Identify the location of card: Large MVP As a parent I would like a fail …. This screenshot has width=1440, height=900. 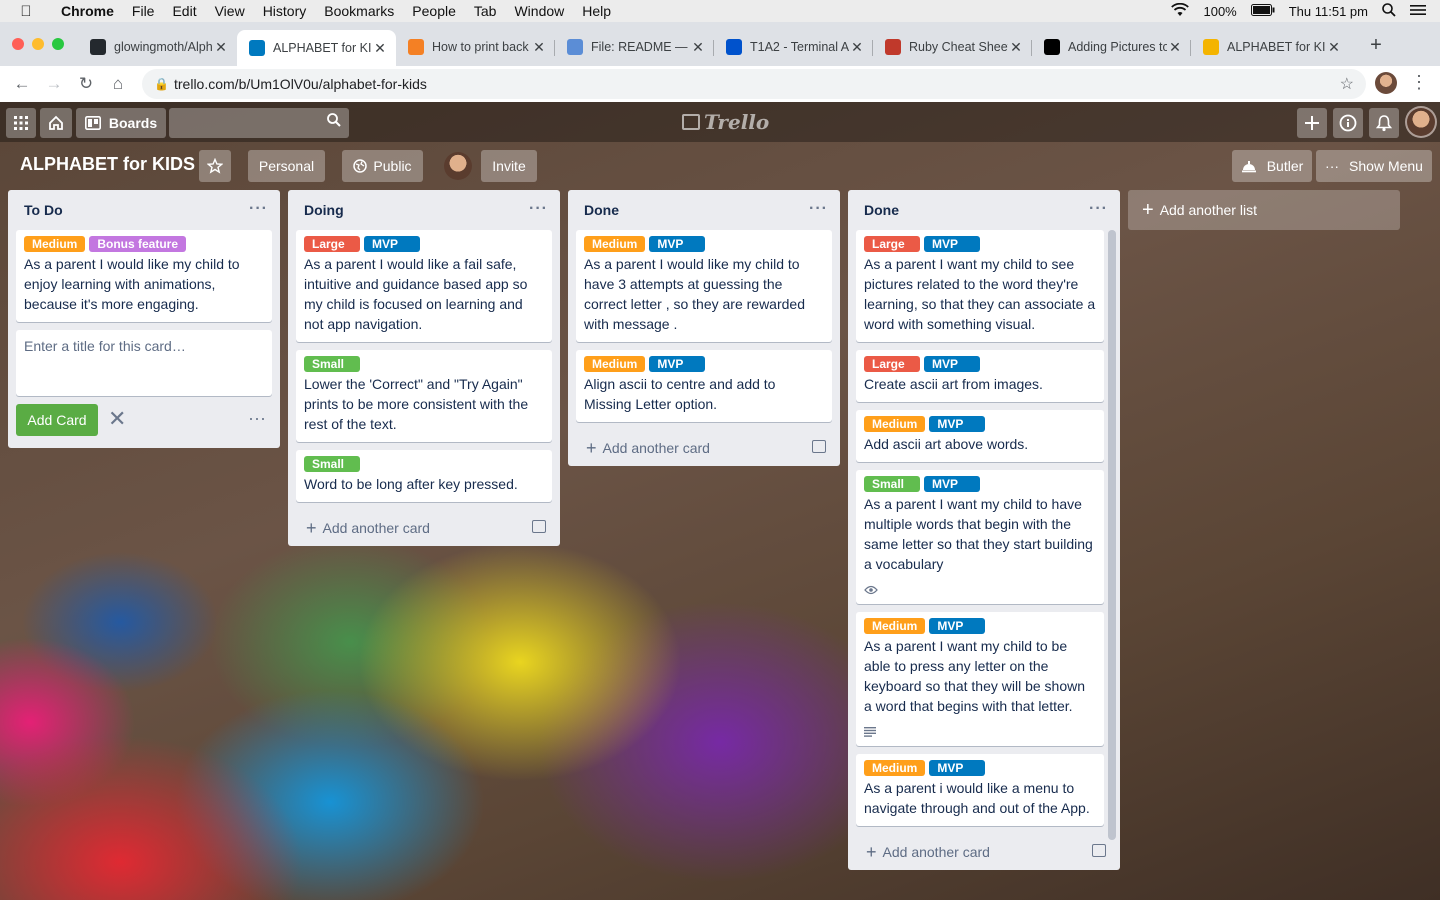
(424, 286).